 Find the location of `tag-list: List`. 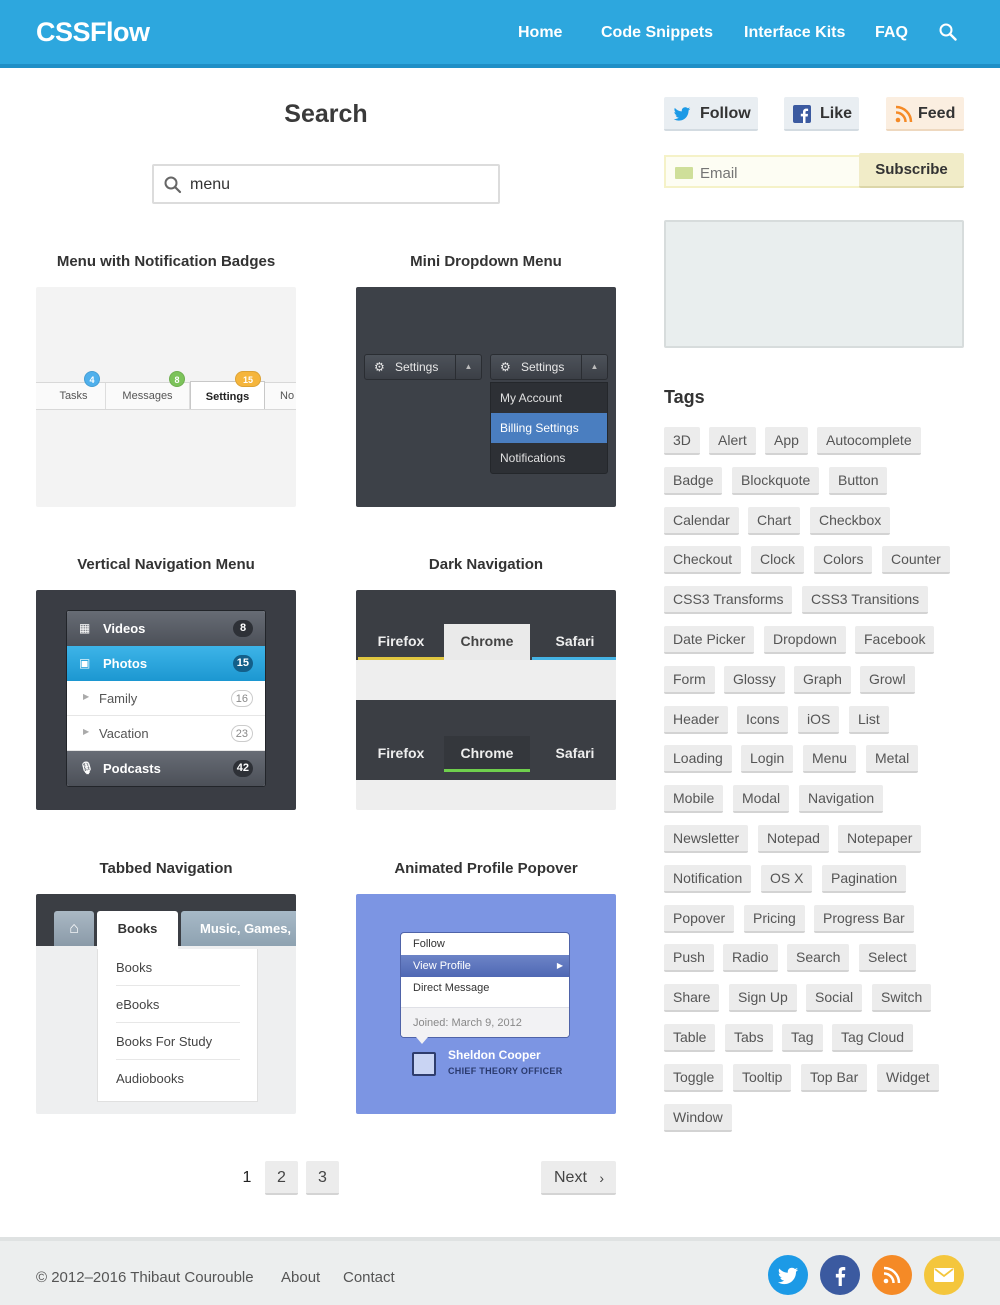

tag-list: List is located at coordinates (869, 720).